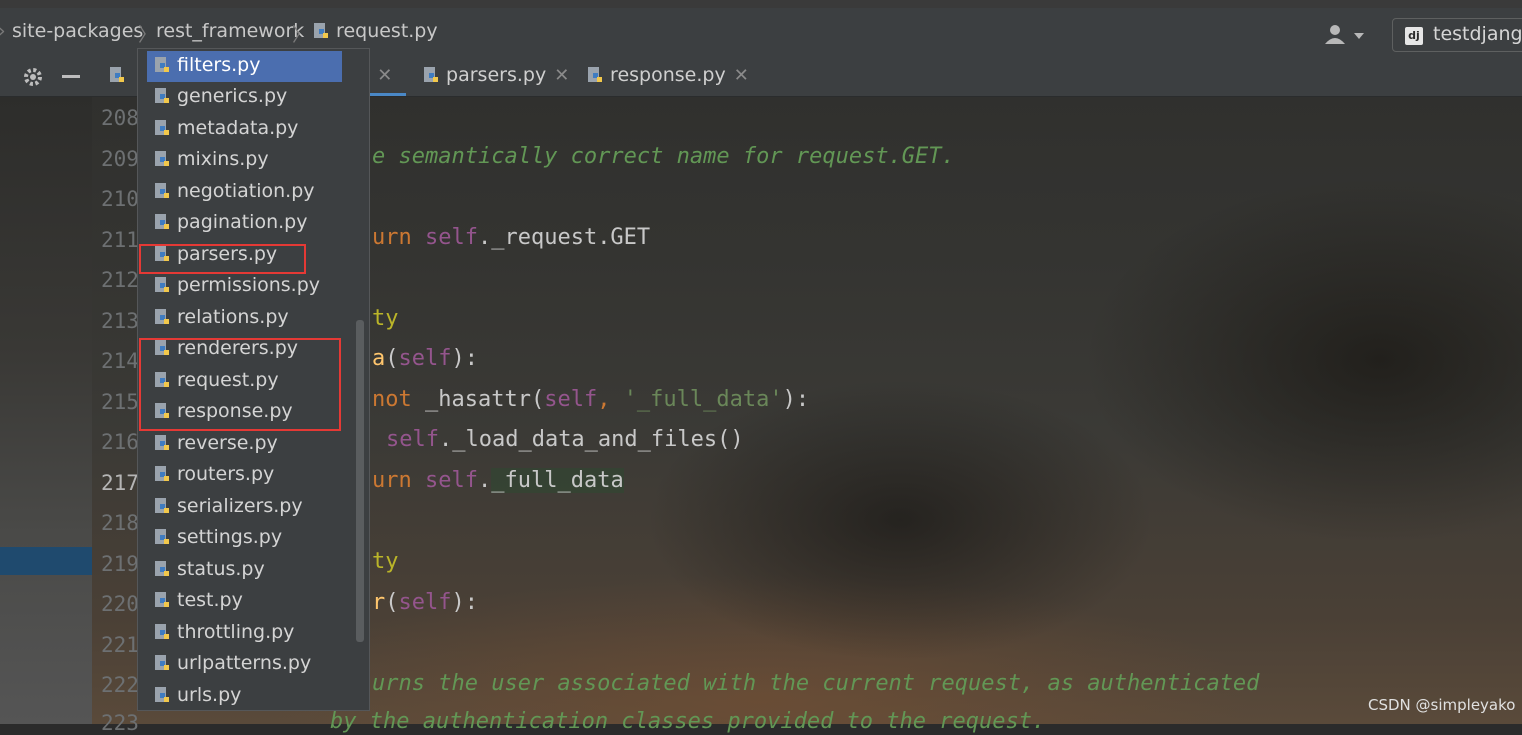  What do you see at coordinates (120, 723) in the screenshot?
I see `line-number: 223` at bounding box center [120, 723].